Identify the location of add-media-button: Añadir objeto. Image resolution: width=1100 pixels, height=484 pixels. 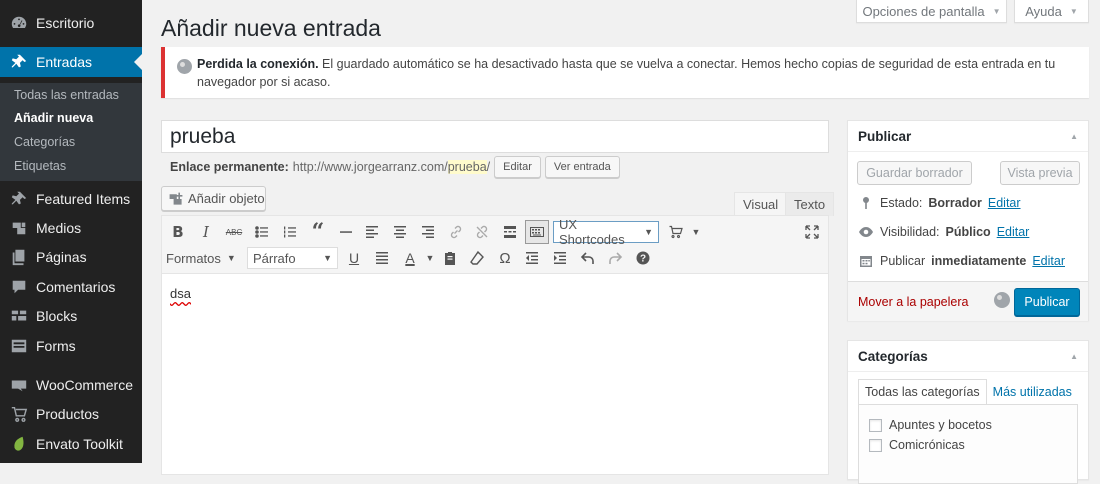
(213, 198).